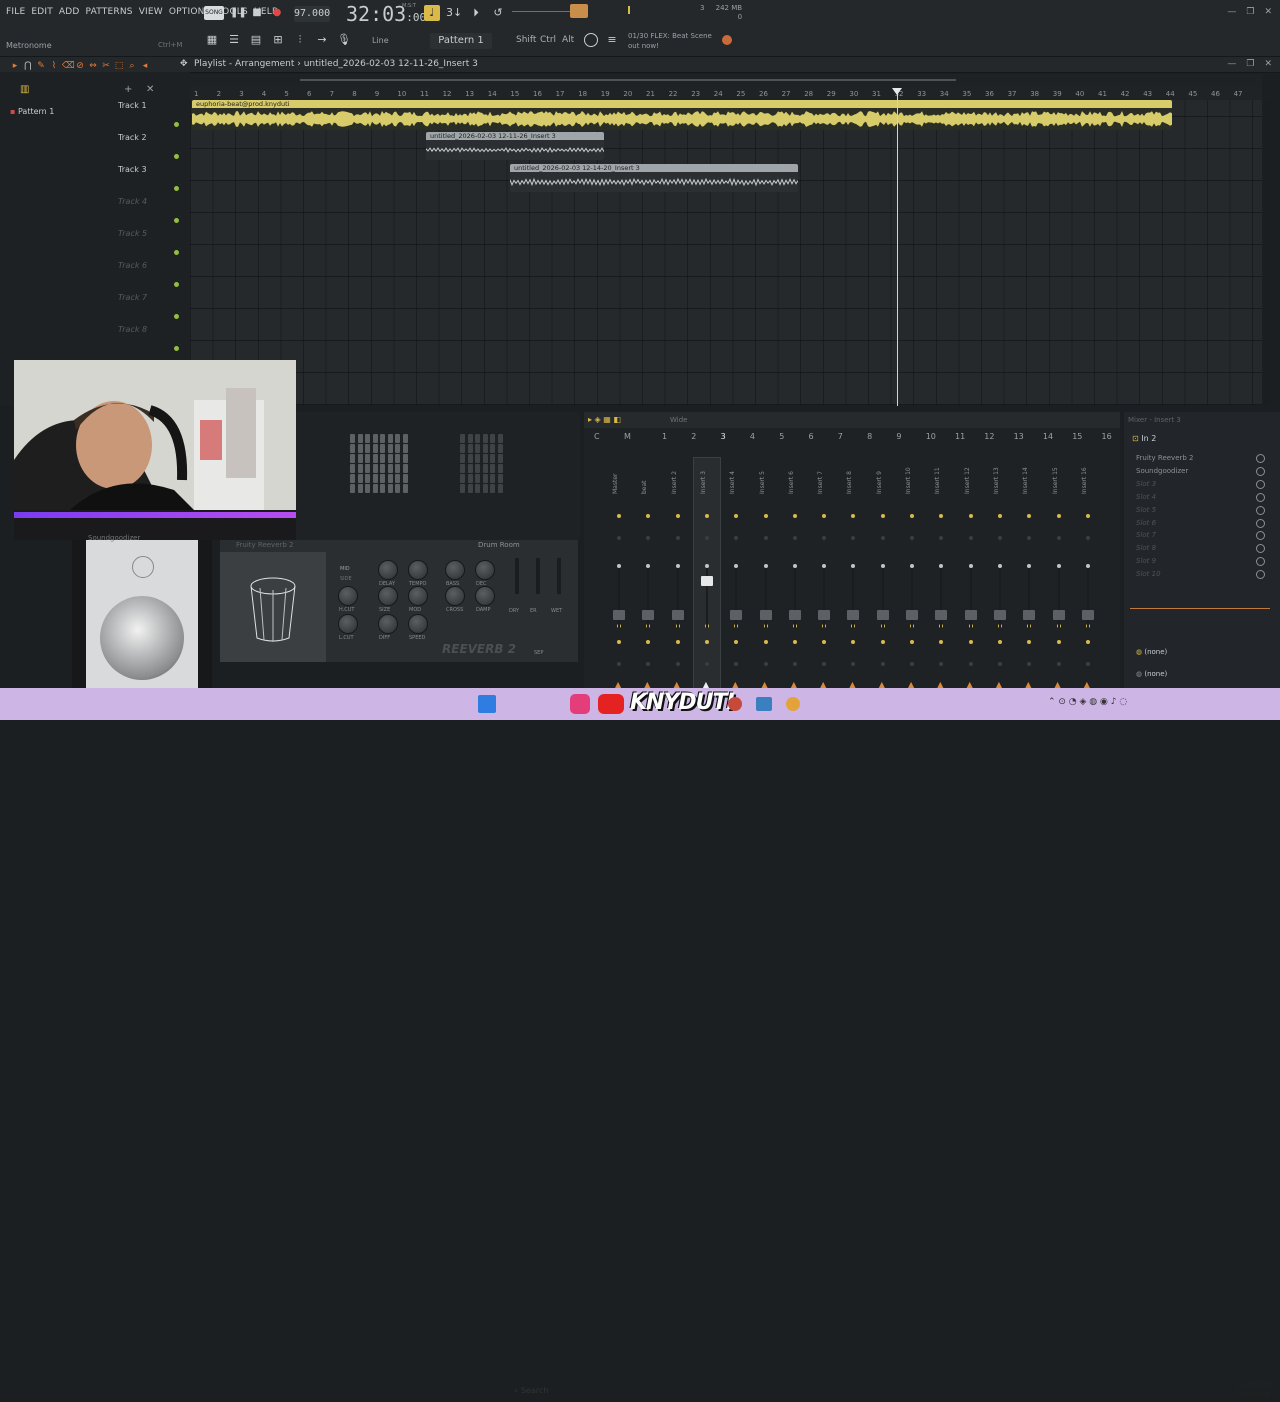  What do you see at coordinates (526, 40) in the screenshot?
I see `shift-key: Shift` at bounding box center [526, 40].